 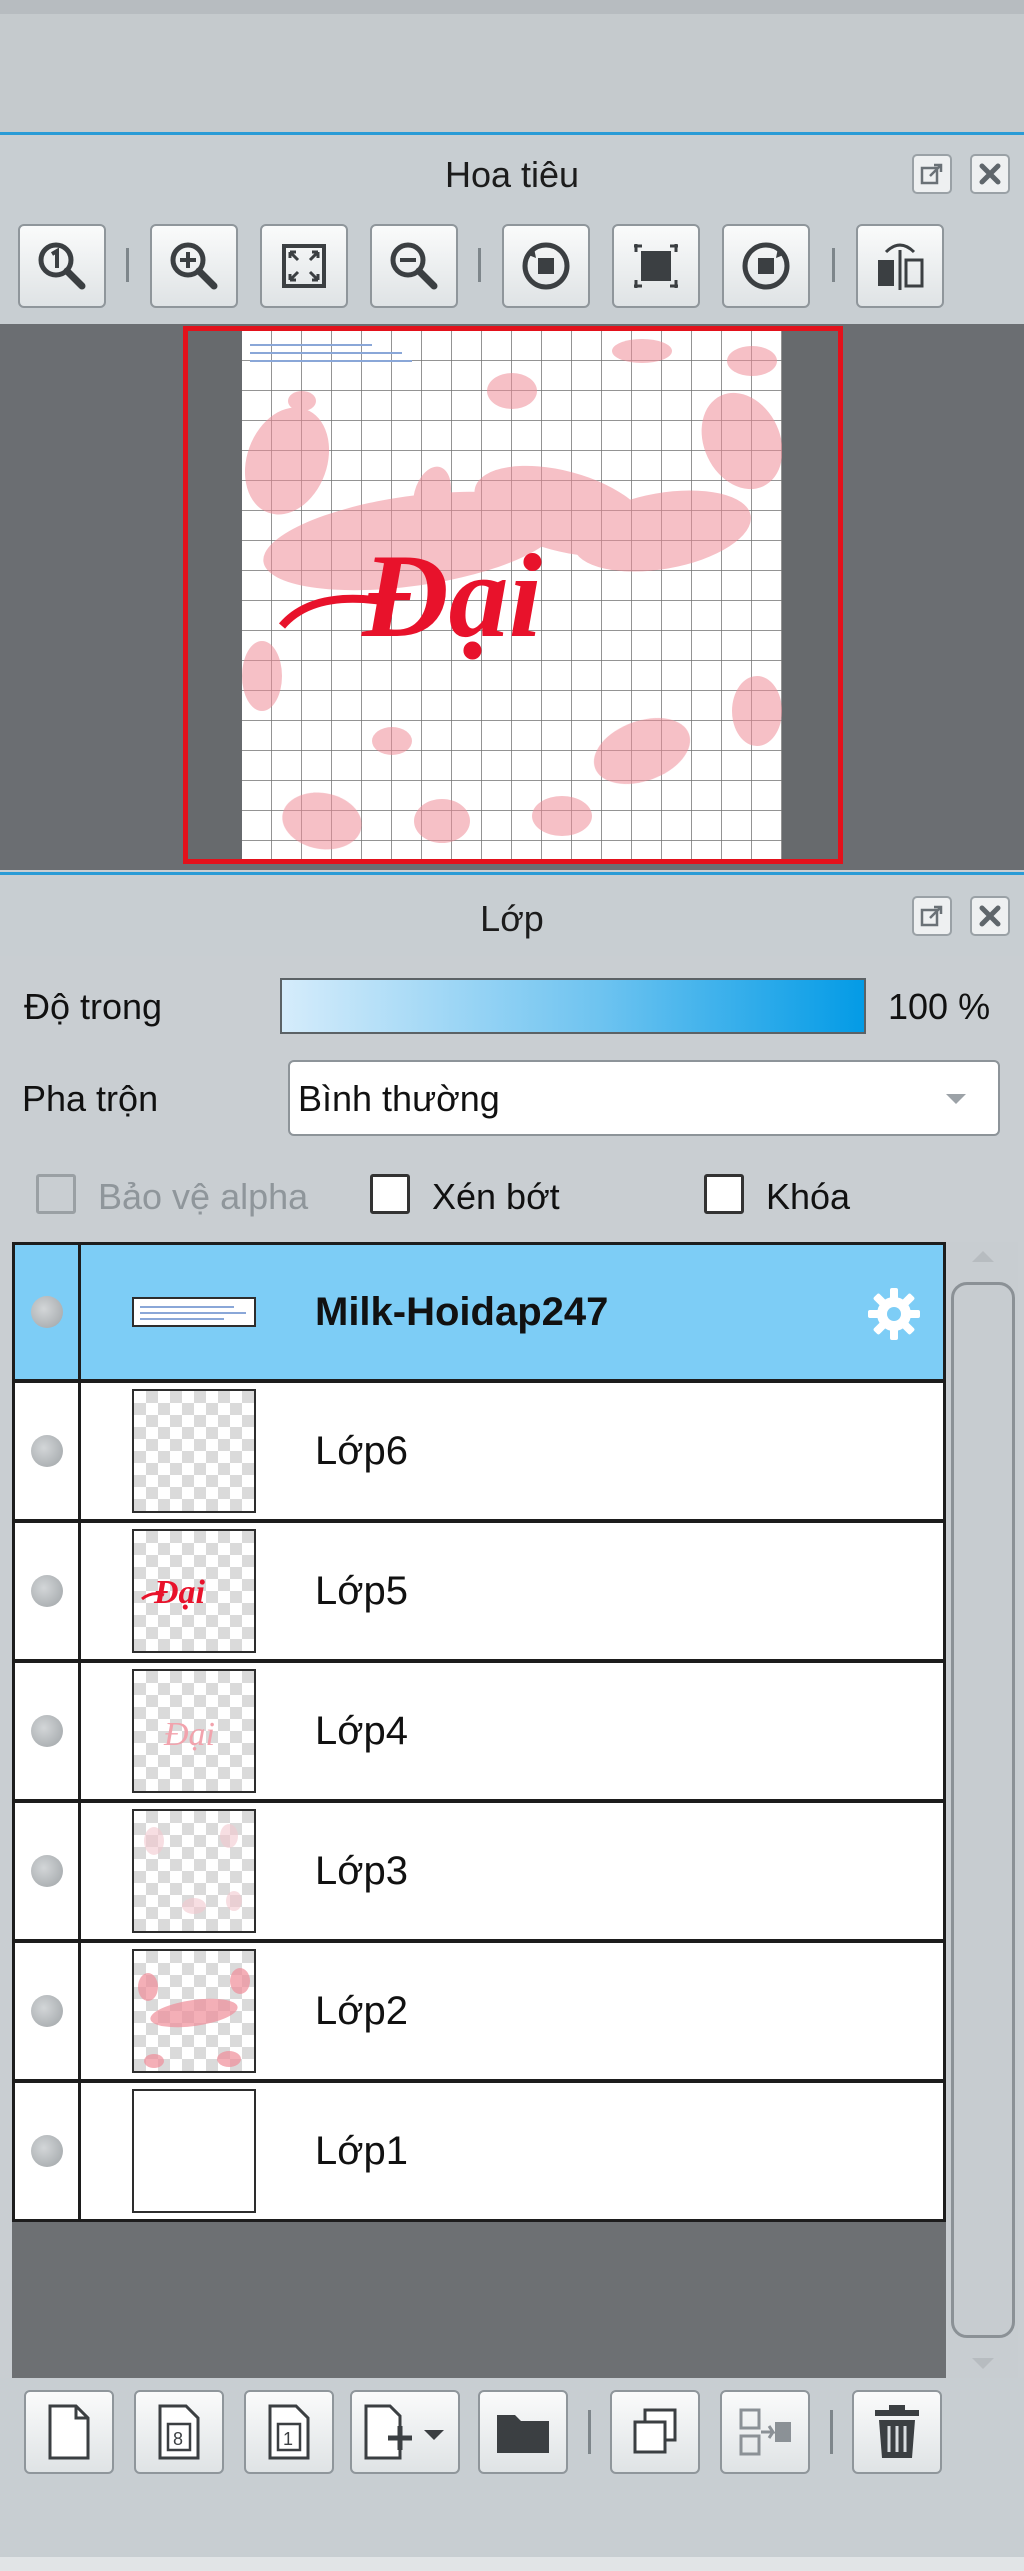 I want to click on blend-label: Pha trộn, so click(x=90, y=1098).